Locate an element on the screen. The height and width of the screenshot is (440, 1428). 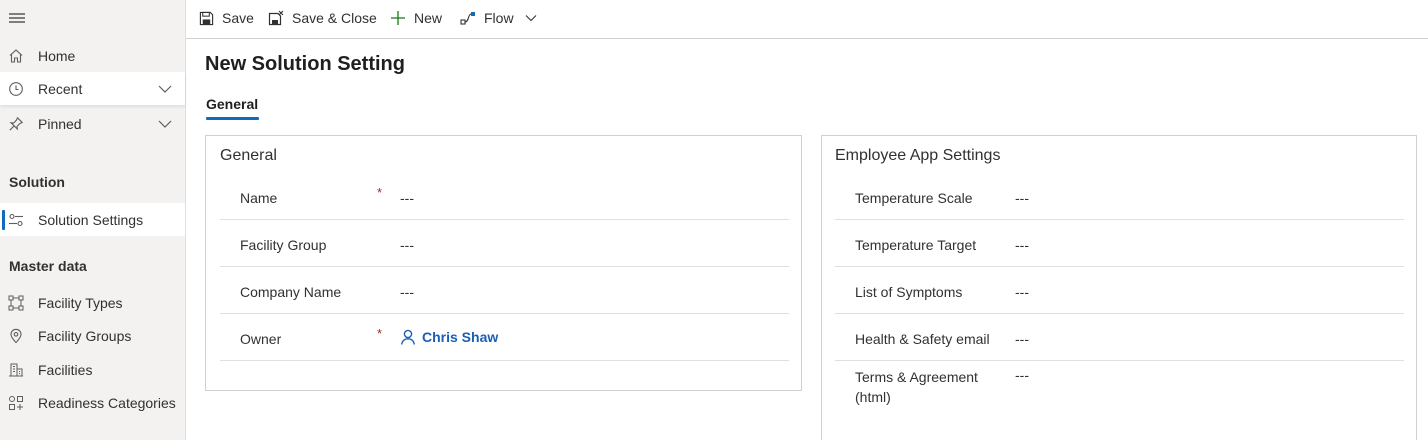
field-terms-agreement: Terms & Agreement (html) --- is located at coordinates (1119, 396).